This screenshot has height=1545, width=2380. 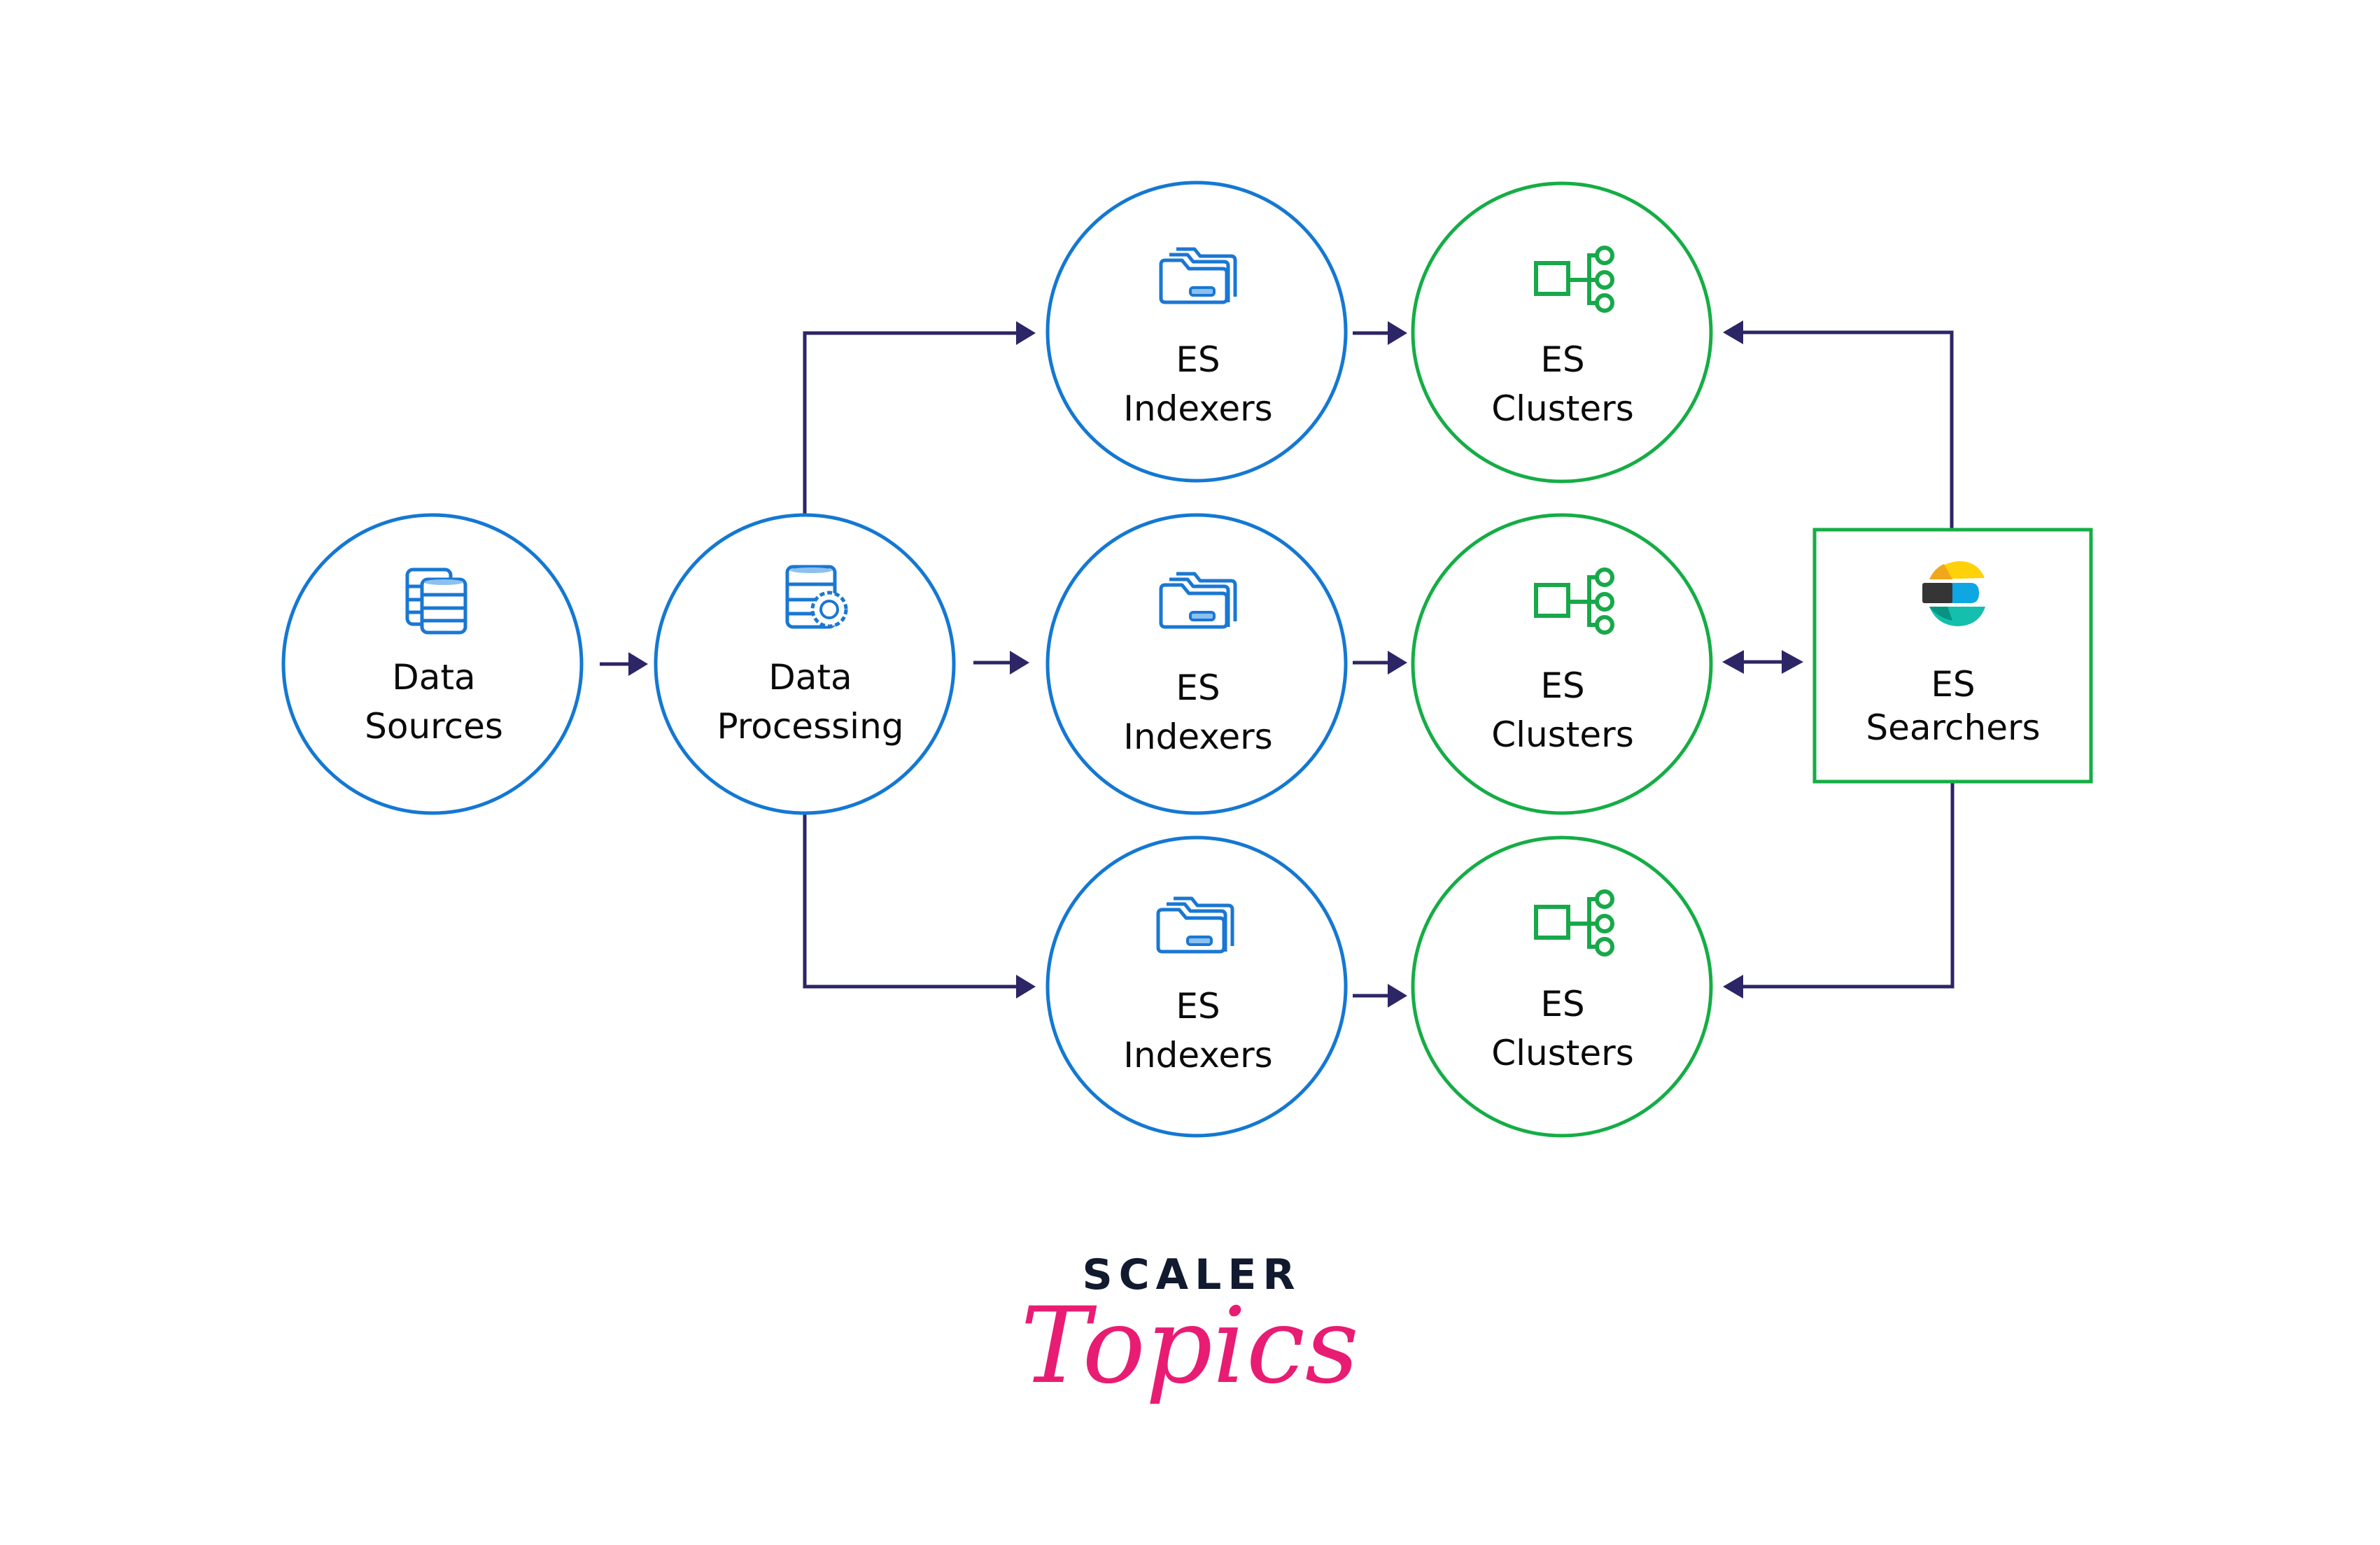 What do you see at coordinates (1380, 663) in the screenshot?
I see `edge-indexer-to-cluster-mid` at bounding box center [1380, 663].